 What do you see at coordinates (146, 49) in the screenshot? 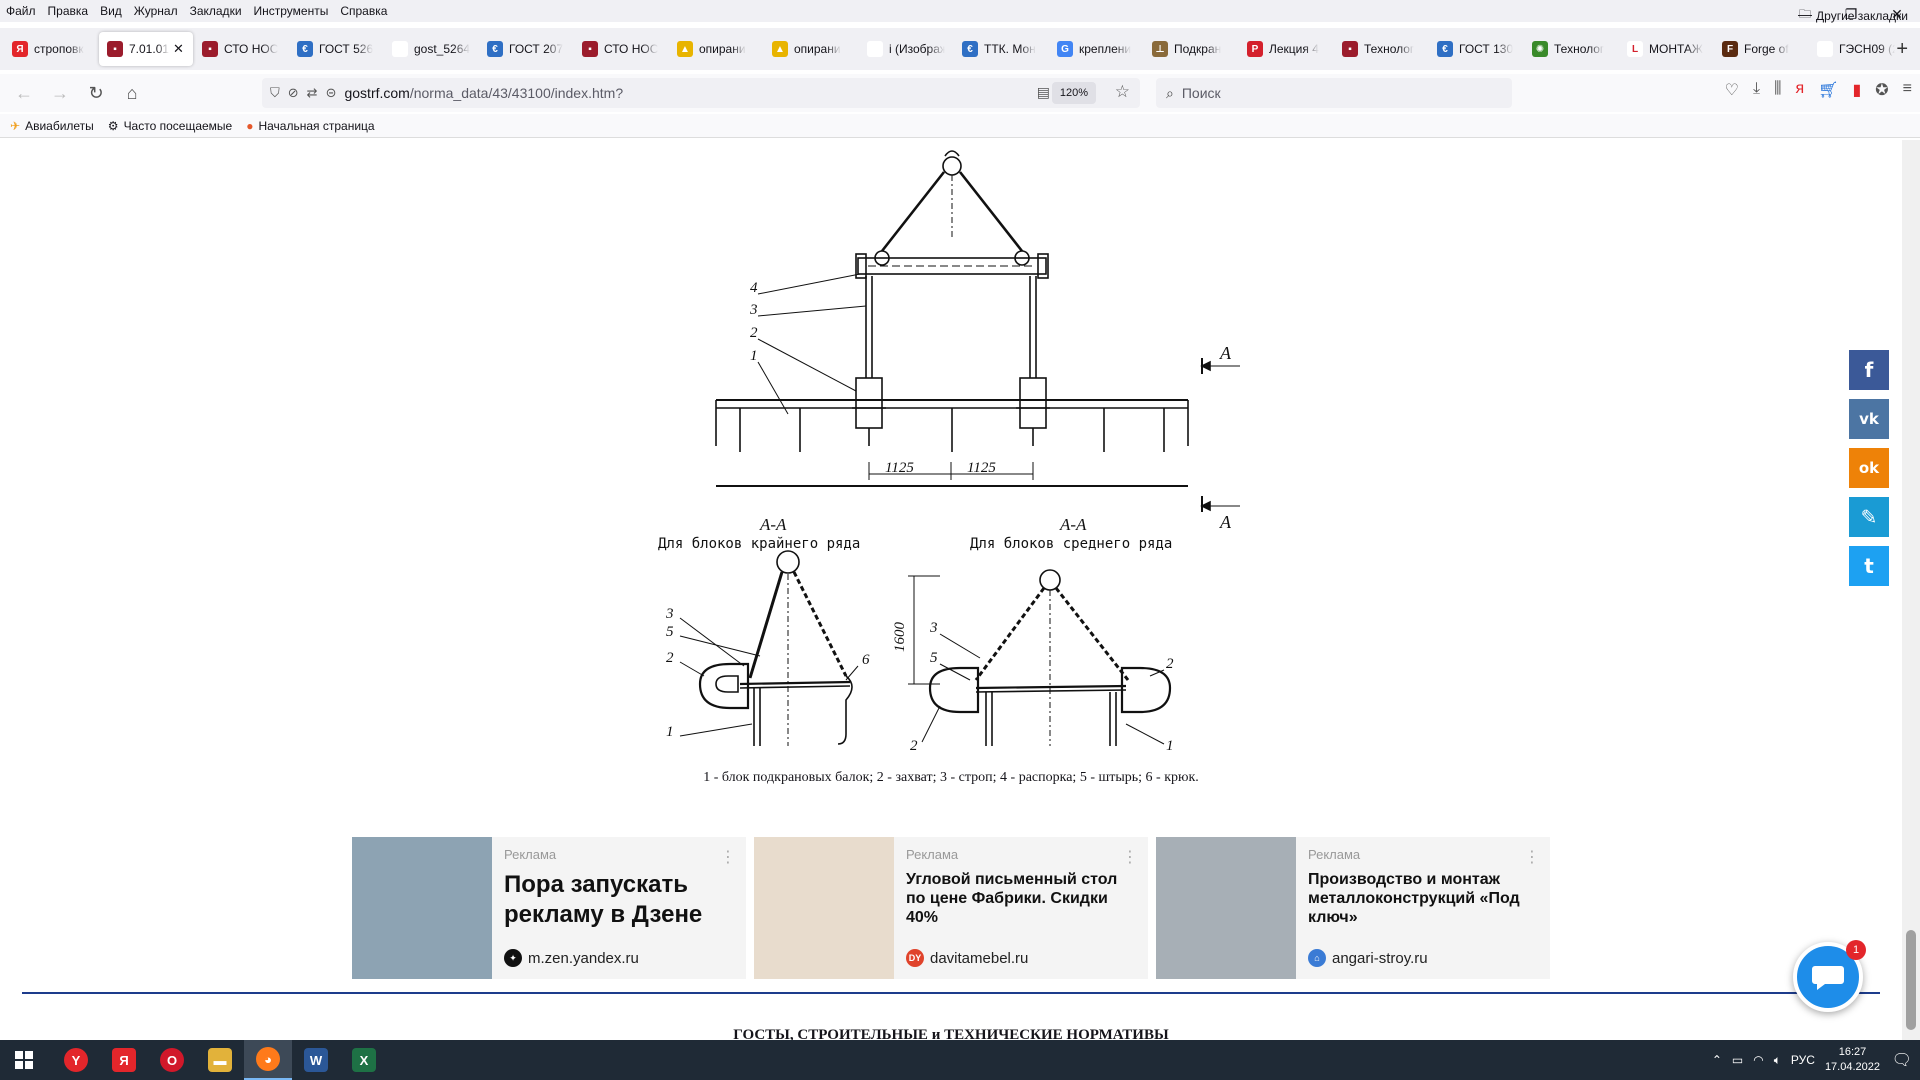
I see `browser-tab: ▪ 7.01.01 ✕` at bounding box center [146, 49].